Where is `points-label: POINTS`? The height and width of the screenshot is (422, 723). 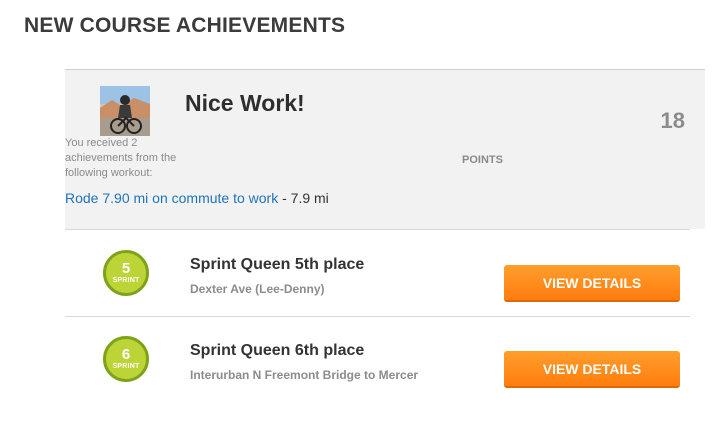
points-label: POINTS is located at coordinates (482, 160).